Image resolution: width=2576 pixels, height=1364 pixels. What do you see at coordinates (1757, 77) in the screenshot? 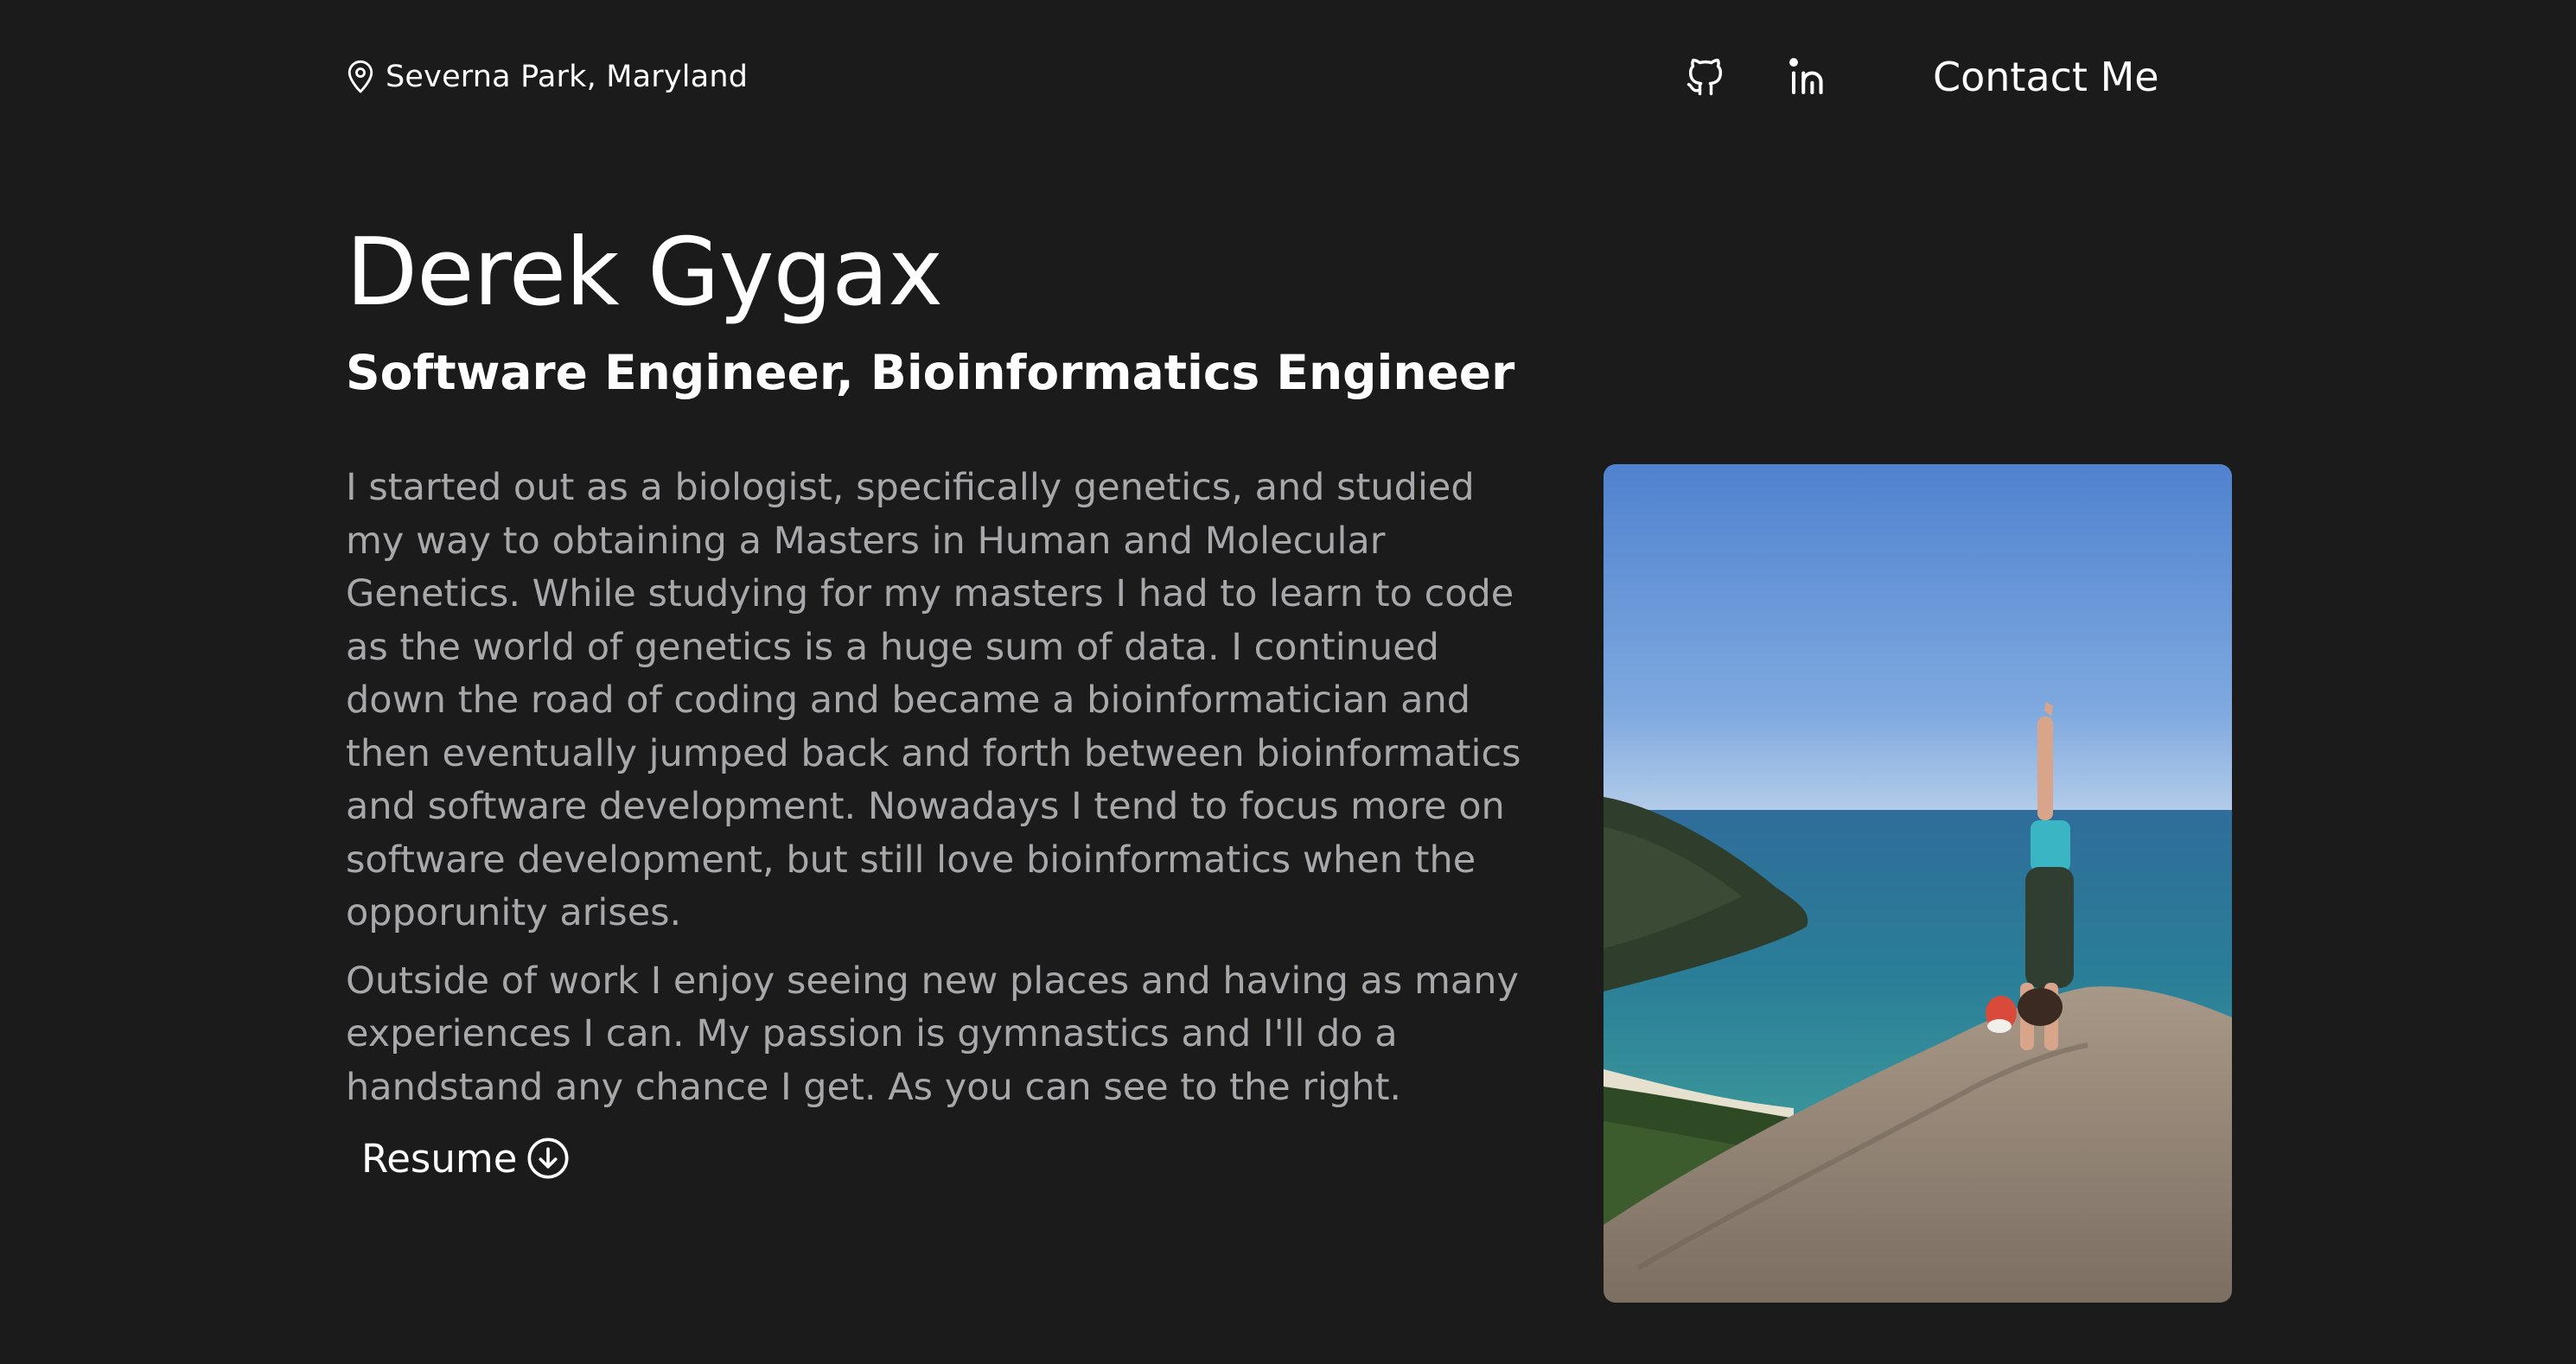
I see `social-links` at bounding box center [1757, 77].